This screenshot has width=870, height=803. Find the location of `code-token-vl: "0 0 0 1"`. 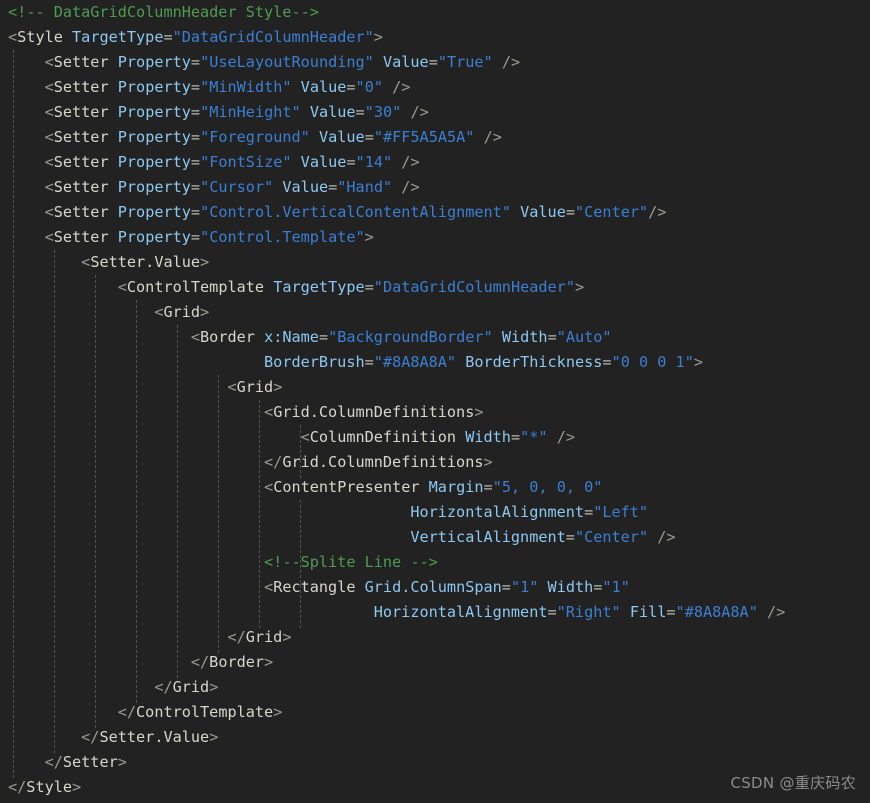

code-token-vl: "0 0 0 1" is located at coordinates (652, 362).